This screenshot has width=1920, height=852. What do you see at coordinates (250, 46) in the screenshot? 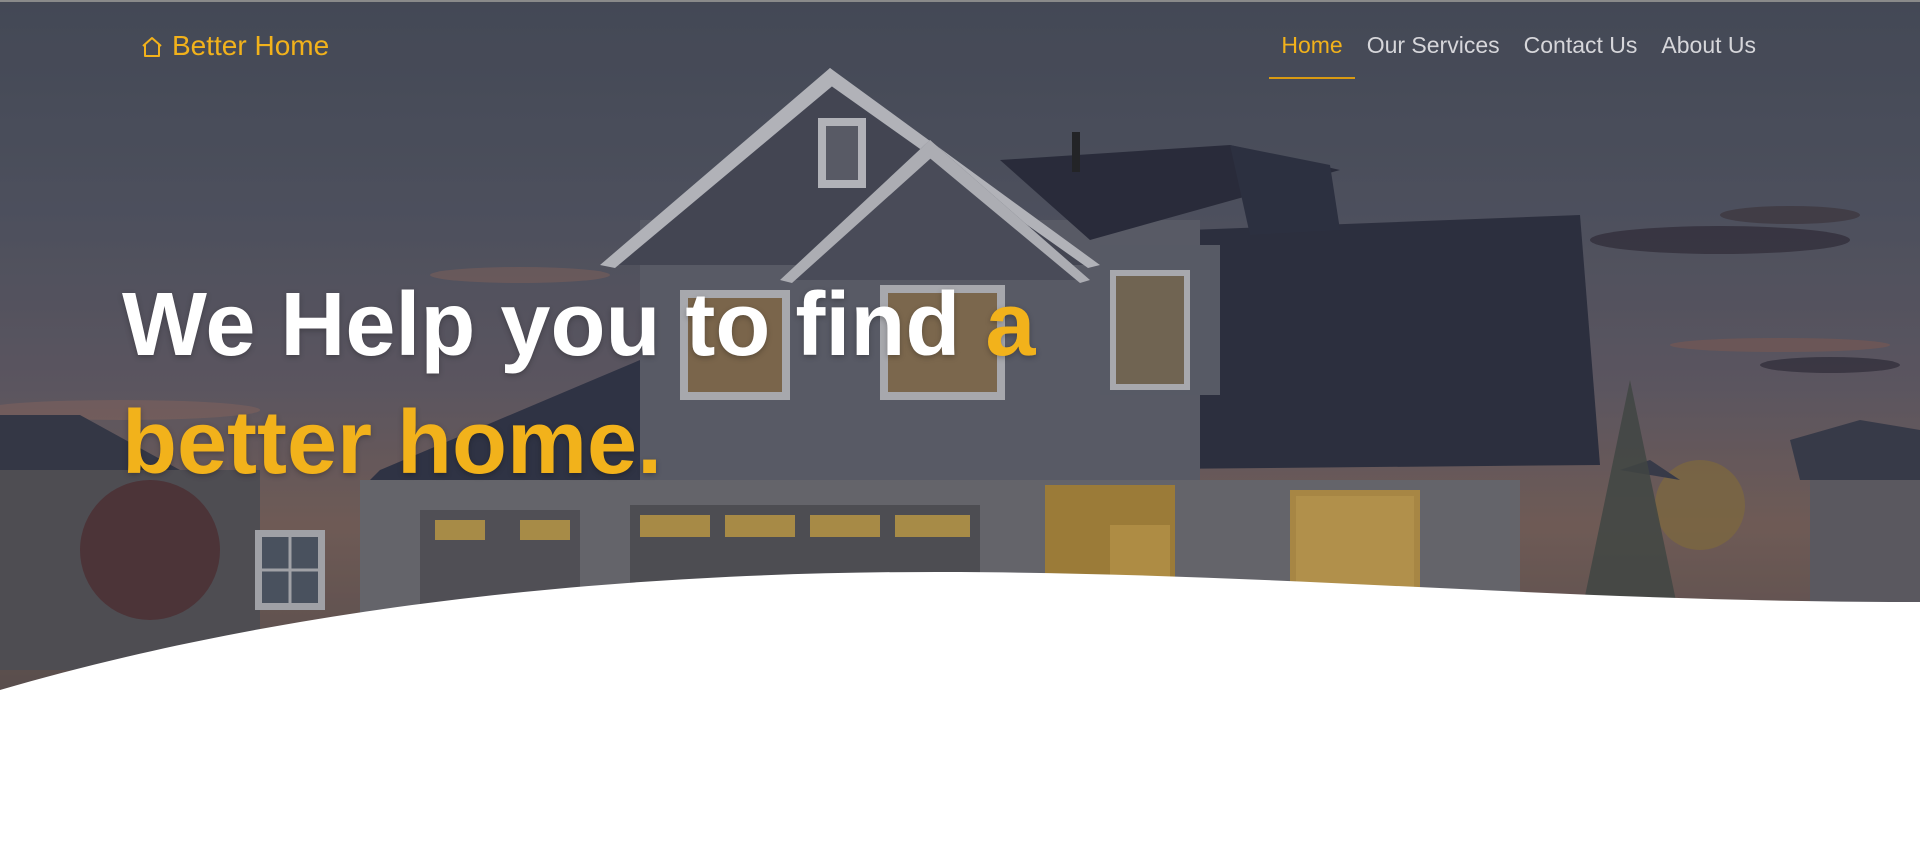
I see `brand-name: Better Home` at bounding box center [250, 46].